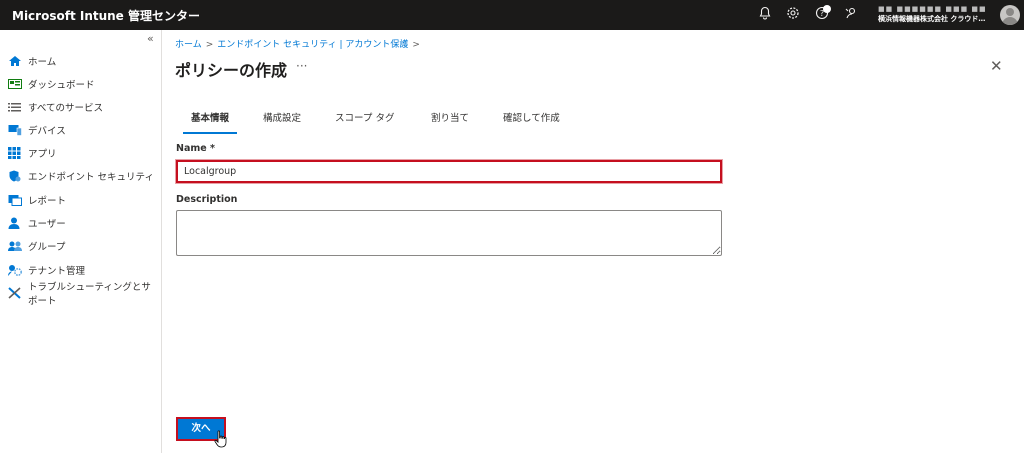  I want to click on sidebar-item-label: デバイス, so click(47, 131).